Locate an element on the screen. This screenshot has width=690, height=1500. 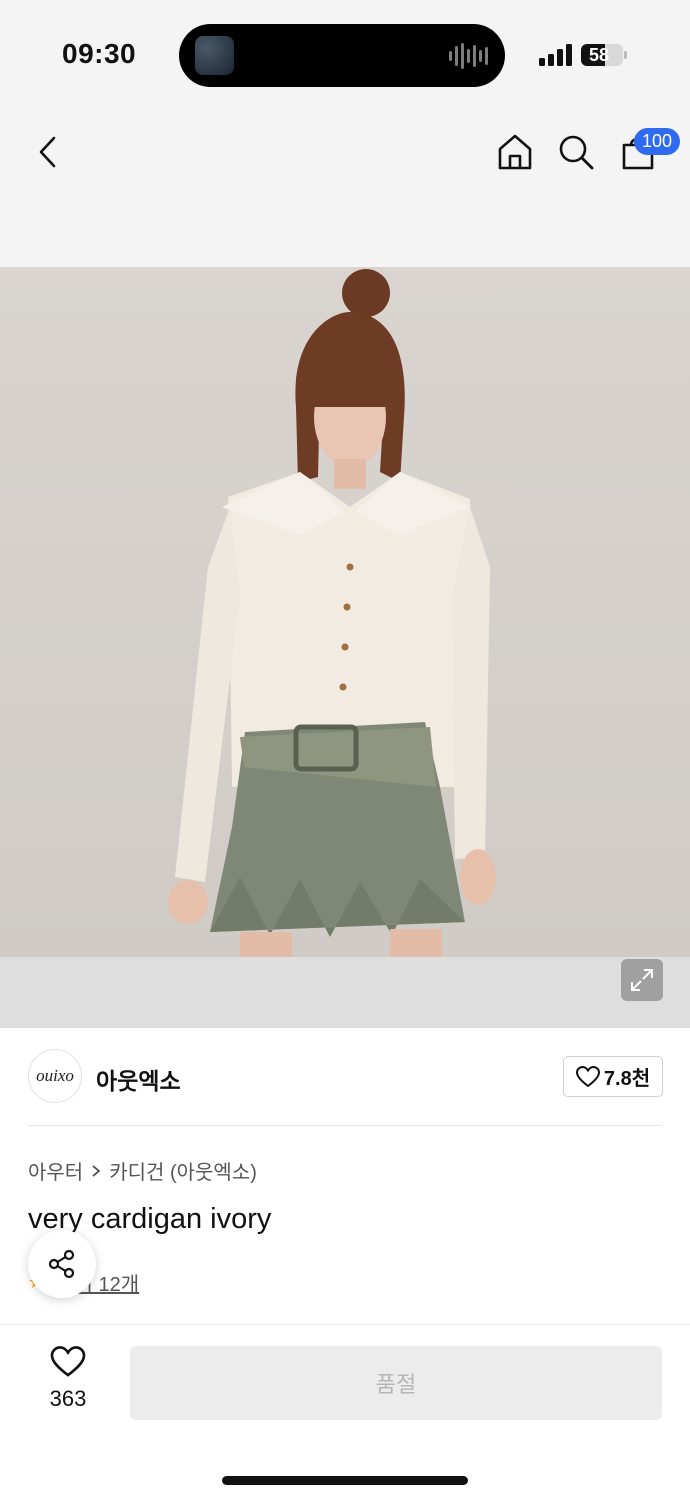
search-button is located at coordinates (576, 152).